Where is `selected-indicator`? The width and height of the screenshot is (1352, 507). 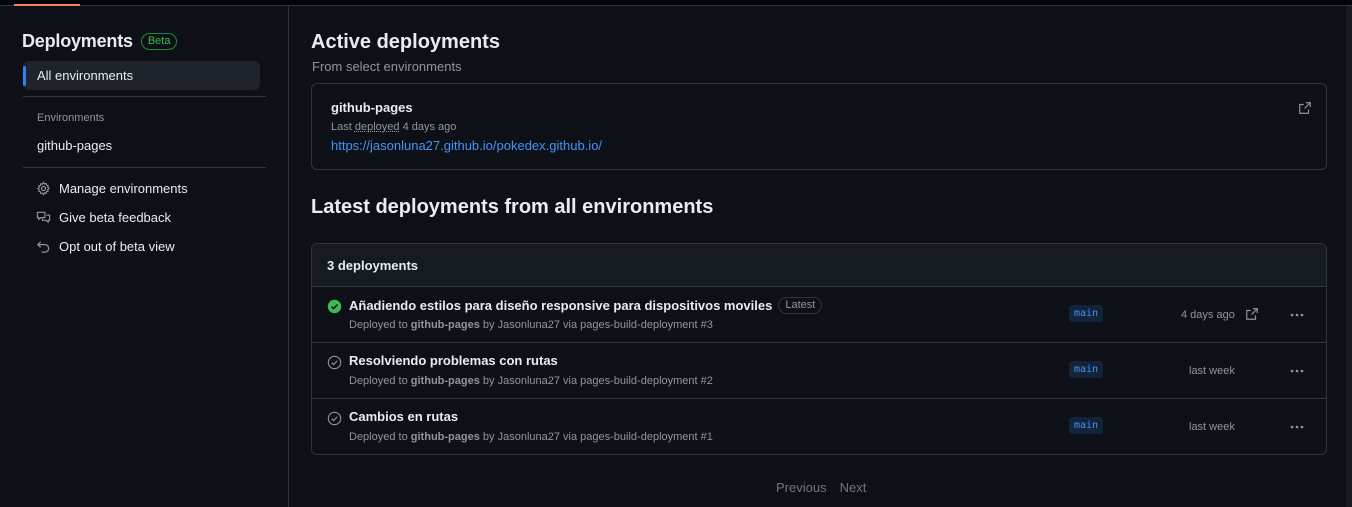 selected-indicator is located at coordinates (24, 76).